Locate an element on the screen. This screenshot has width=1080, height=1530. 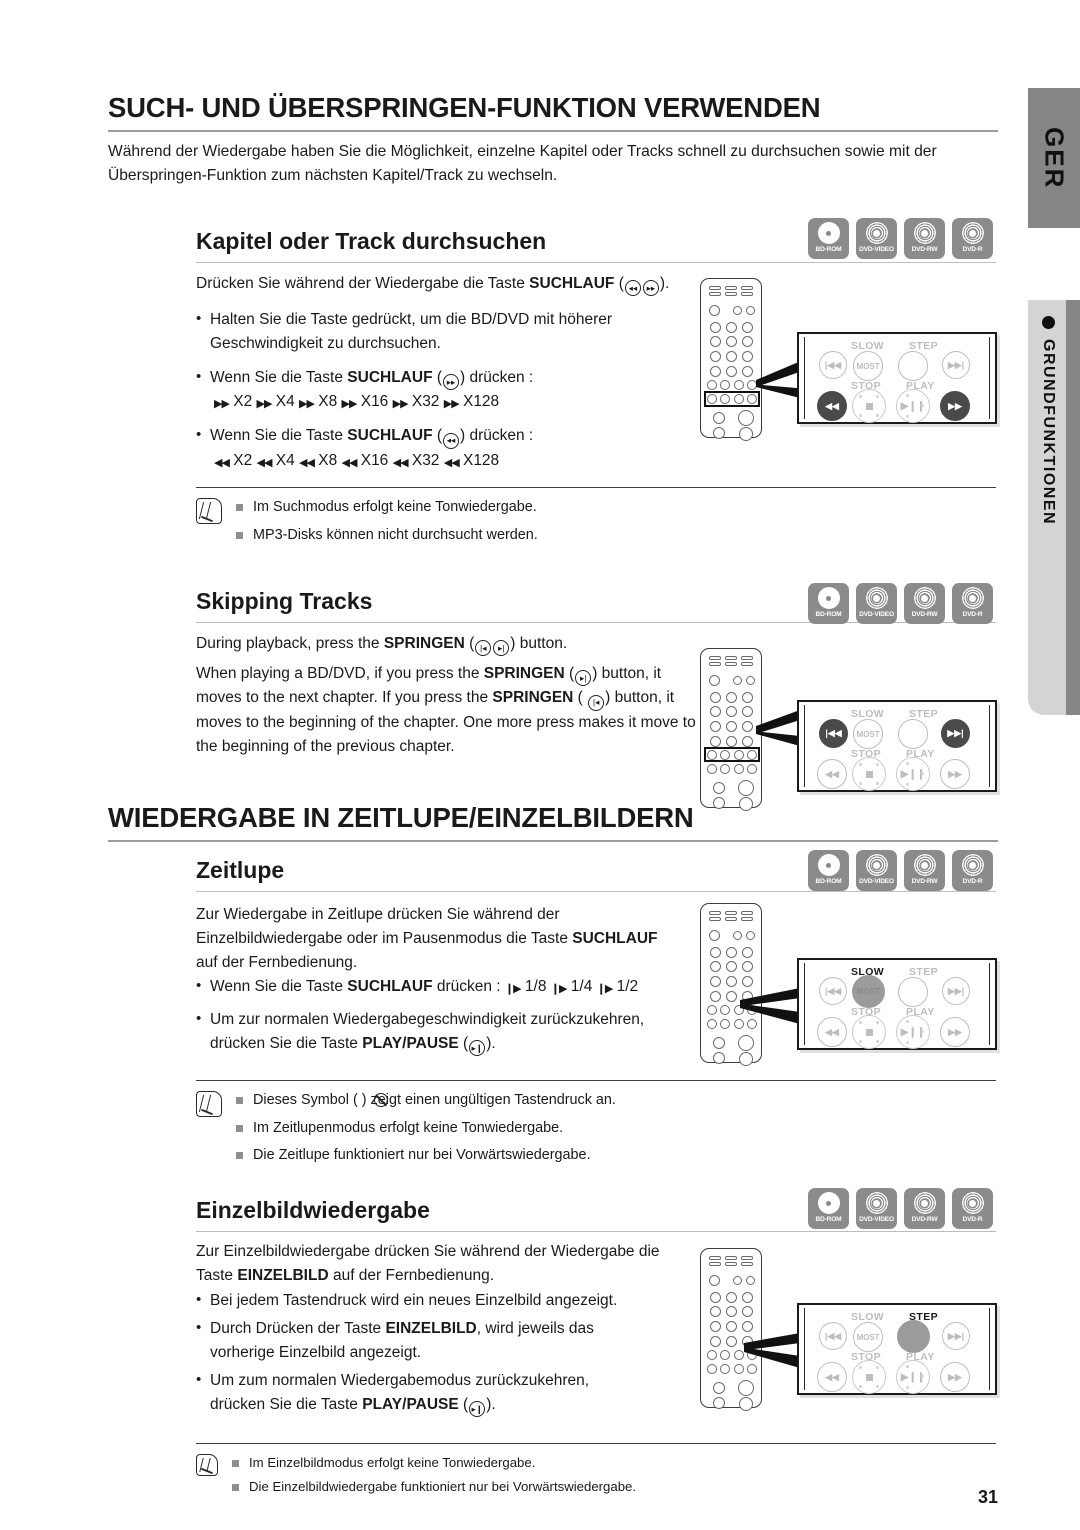
subheading-kapitel-durchsuchen: Kapitel oder Track durchsuchen is located at coordinates (596, 245).